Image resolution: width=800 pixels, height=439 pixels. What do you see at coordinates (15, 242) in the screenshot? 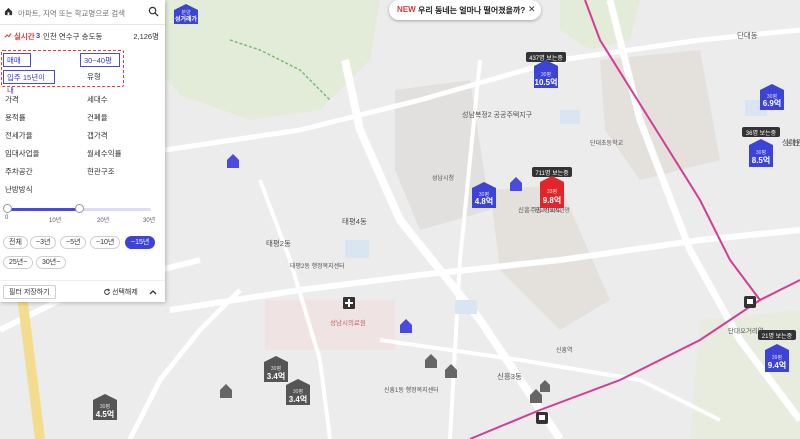
I see `year-btn-all: 전체` at bounding box center [15, 242].